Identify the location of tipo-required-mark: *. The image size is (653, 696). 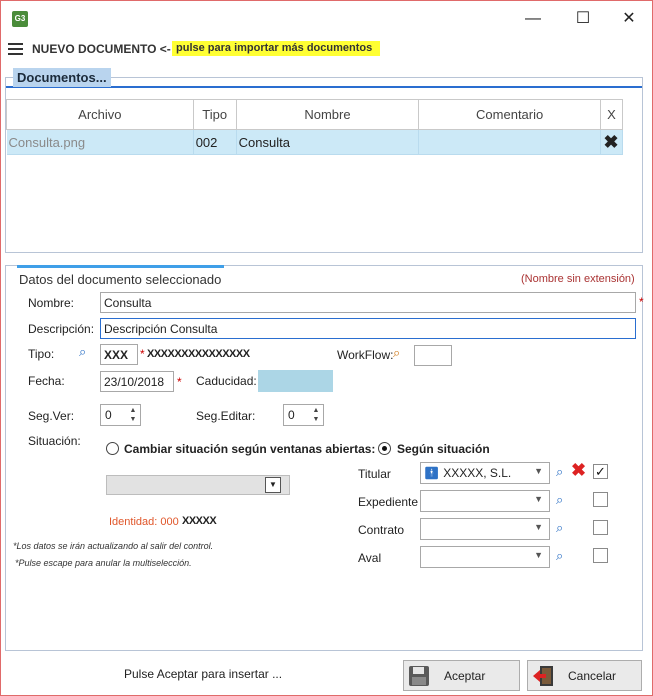
(142, 354).